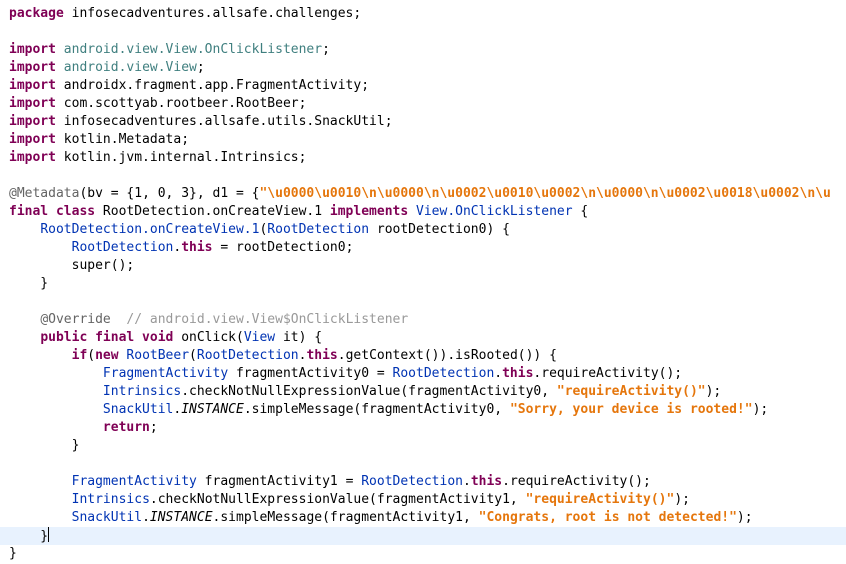 The width and height of the screenshot is (846, 564). Describe the element at coordinates (130, 67) in the screenshot. I see `code-token: android.view.View` at that location.